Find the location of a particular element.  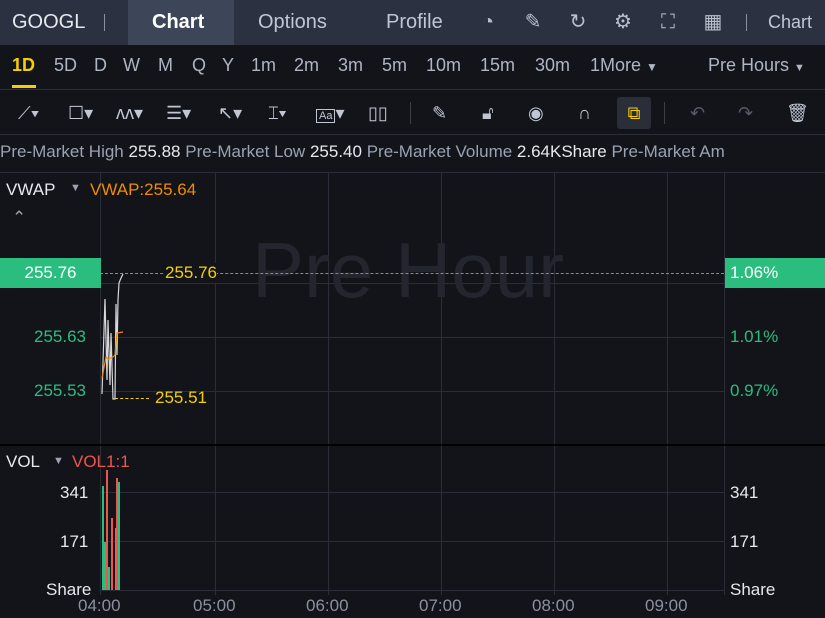

x-tick: 05:00 is located at coordinates (214, 605).